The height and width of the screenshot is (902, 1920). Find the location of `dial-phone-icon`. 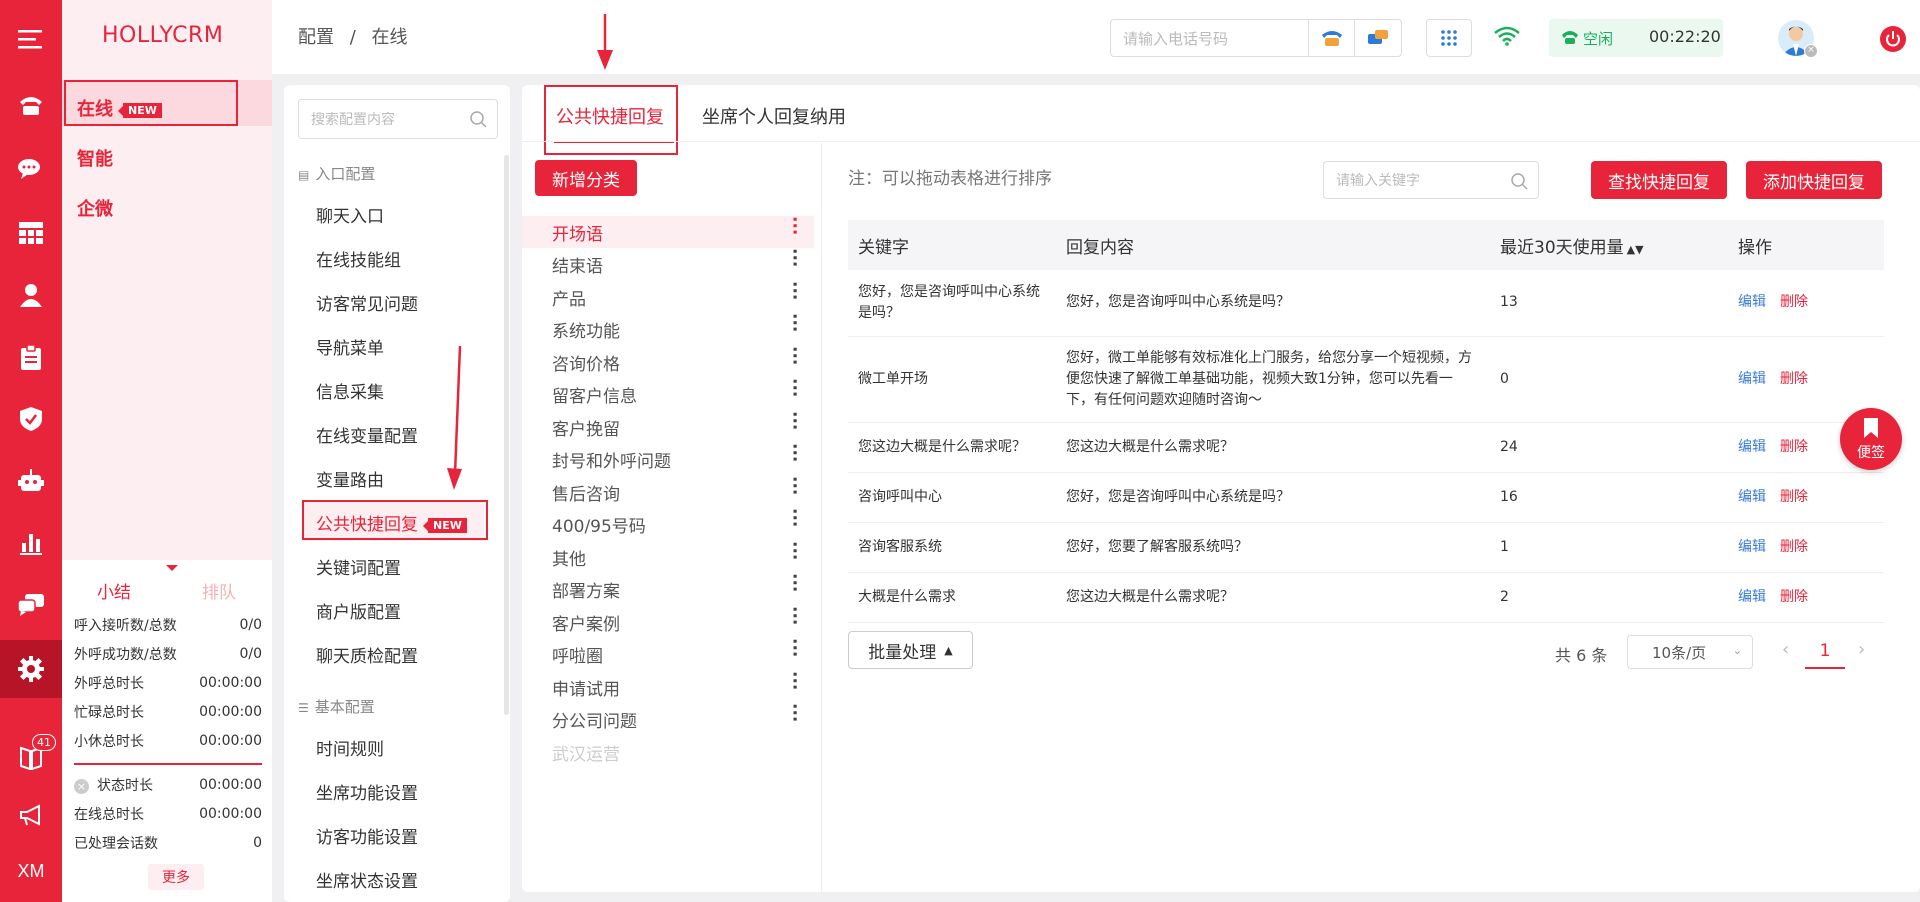

dial-phone-icon is located at coordinates (1332, 38).